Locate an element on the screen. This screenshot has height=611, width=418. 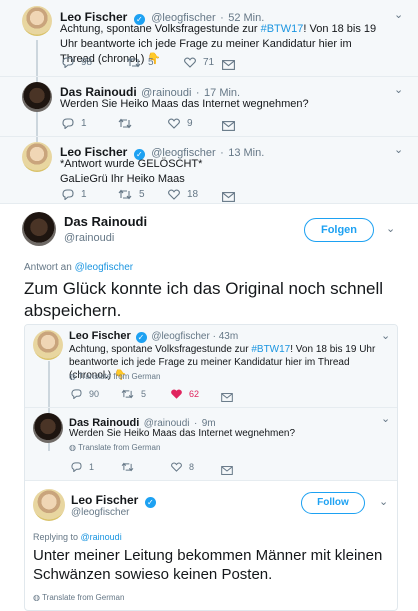
verified-icon: ✓ is located at coordinates (150, 502).